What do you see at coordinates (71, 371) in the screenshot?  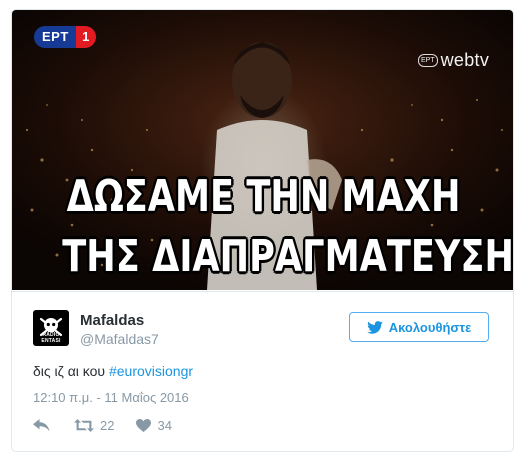 I see `tweet-text-body: δις ιζ αι κου` at bounding box center [71, 371].